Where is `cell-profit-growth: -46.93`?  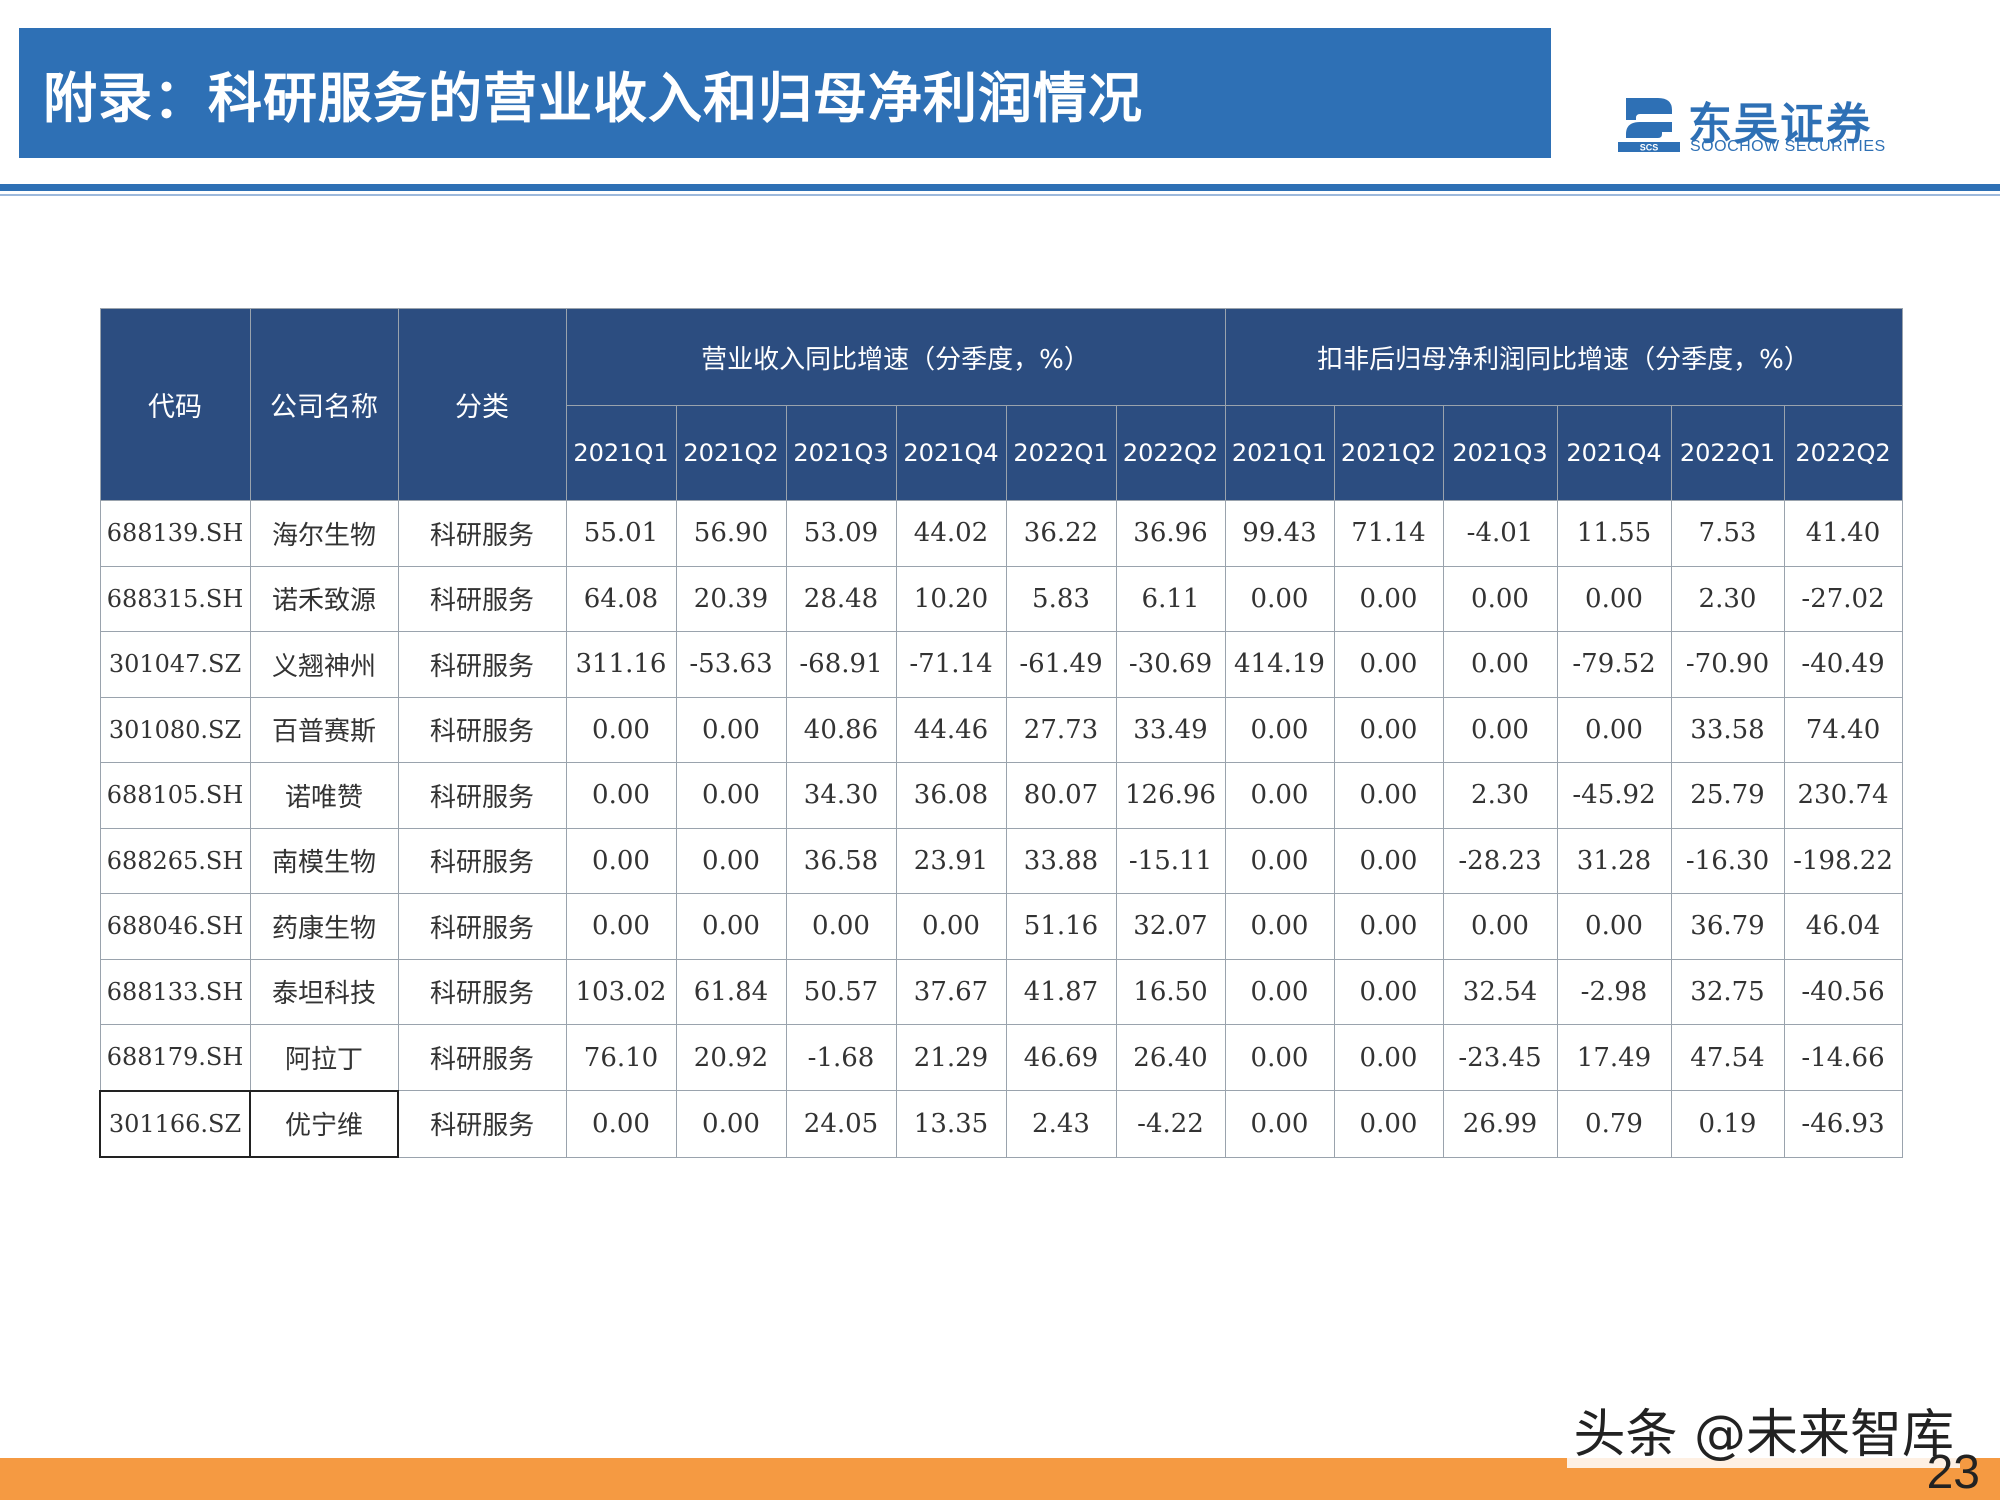 cell-profit-growth: -46.93 is located at coordinates (1843, 1124).